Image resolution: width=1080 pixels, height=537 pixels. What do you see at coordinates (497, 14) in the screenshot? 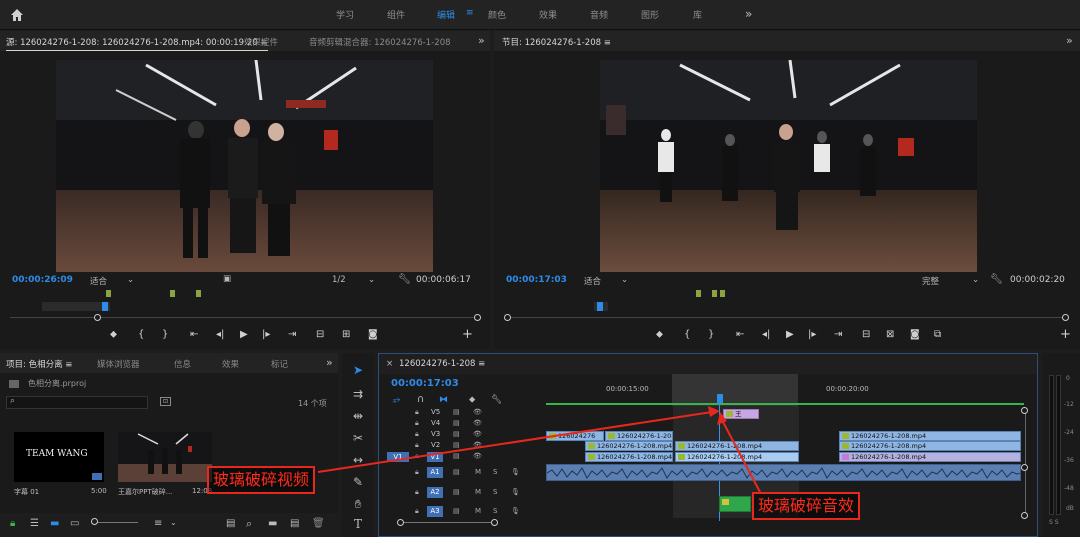
I see `workspace-tab-color: 颜色` at bounding box center [497, 14].